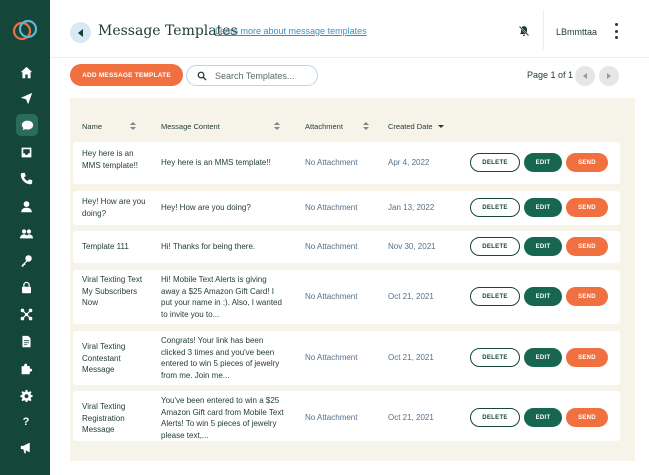 The image size is (649, 475). I want to click on template-name: Viral Texting Text My Subscribers Now, so click(112, 291).